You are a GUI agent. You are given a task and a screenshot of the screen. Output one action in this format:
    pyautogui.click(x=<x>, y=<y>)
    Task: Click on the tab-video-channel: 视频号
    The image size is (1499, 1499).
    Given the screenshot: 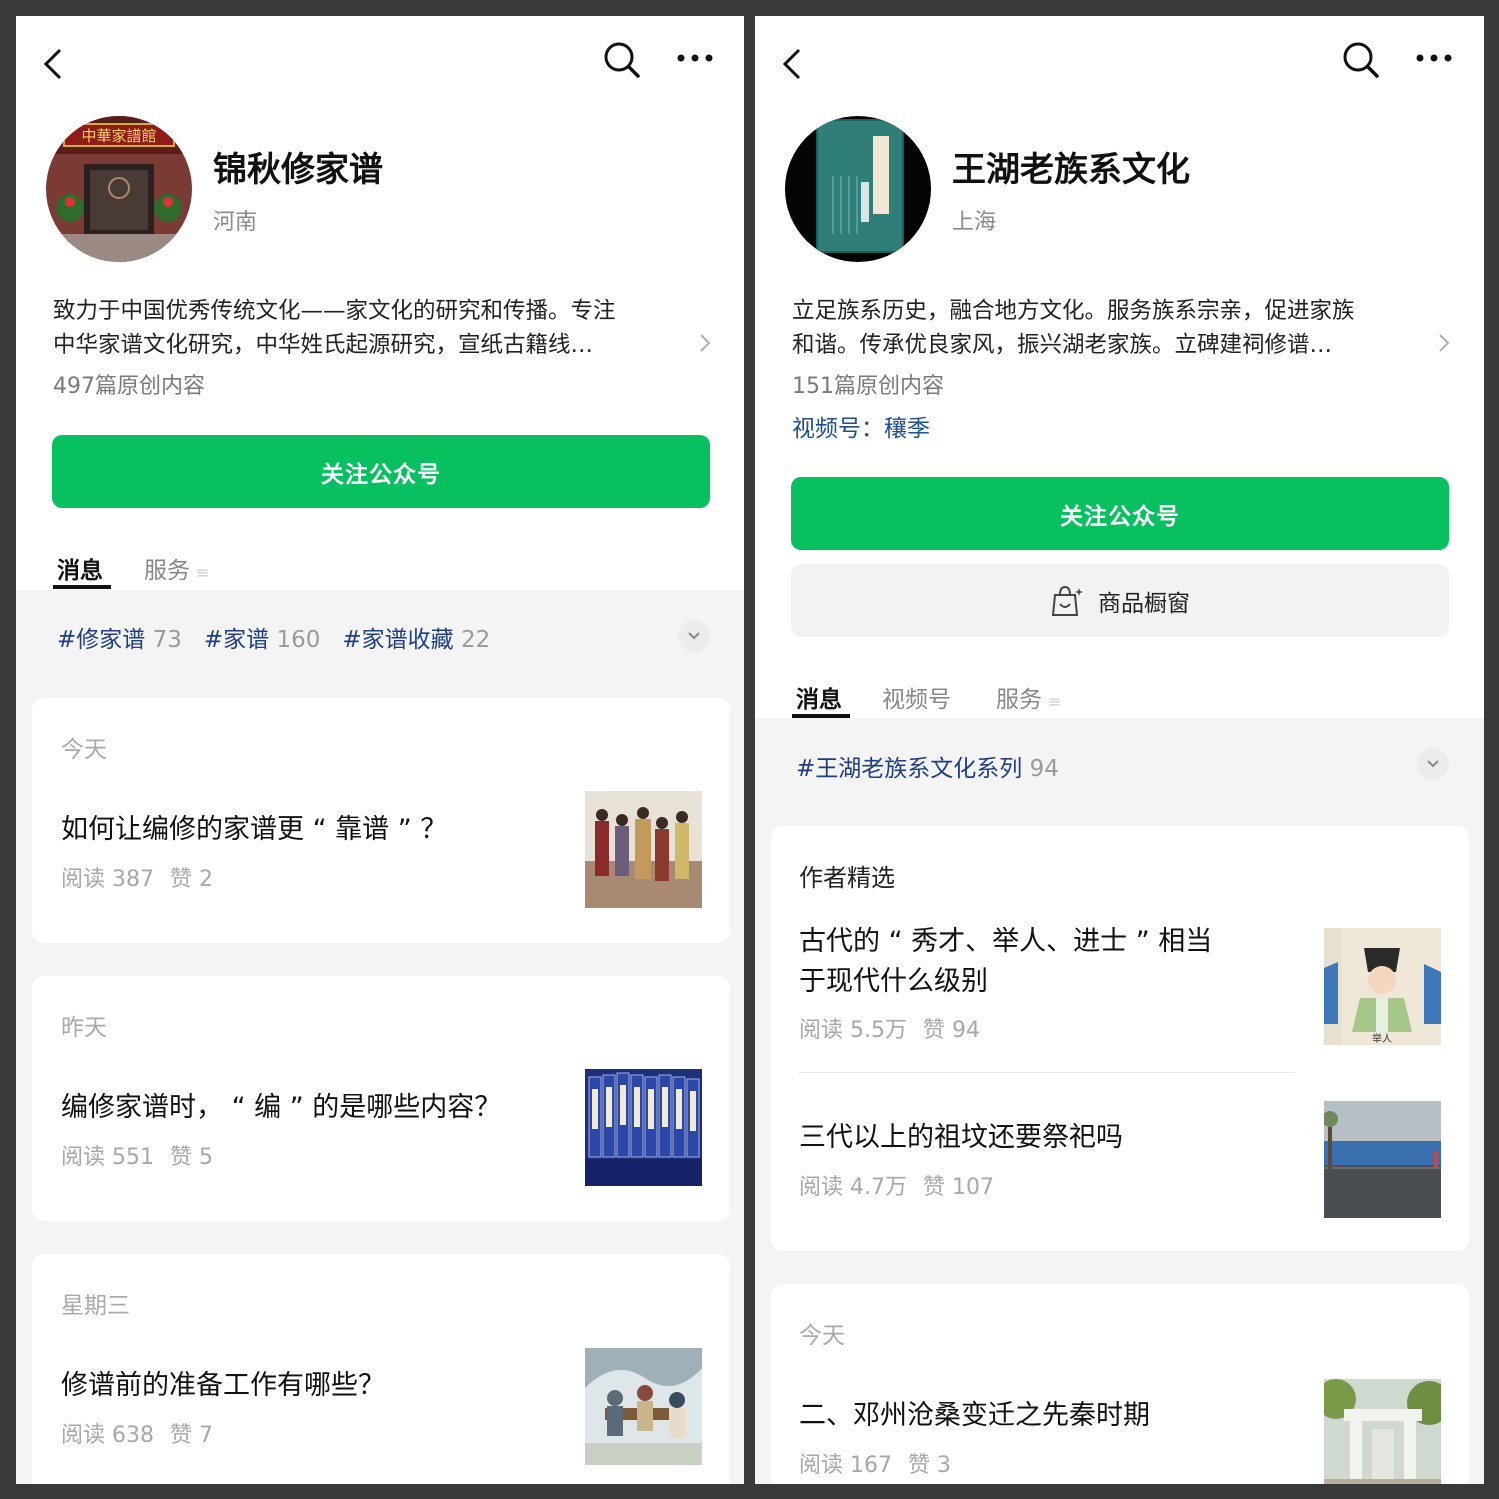 What is the action you would take?
    pyautogui.click(x=916, y=697)
    